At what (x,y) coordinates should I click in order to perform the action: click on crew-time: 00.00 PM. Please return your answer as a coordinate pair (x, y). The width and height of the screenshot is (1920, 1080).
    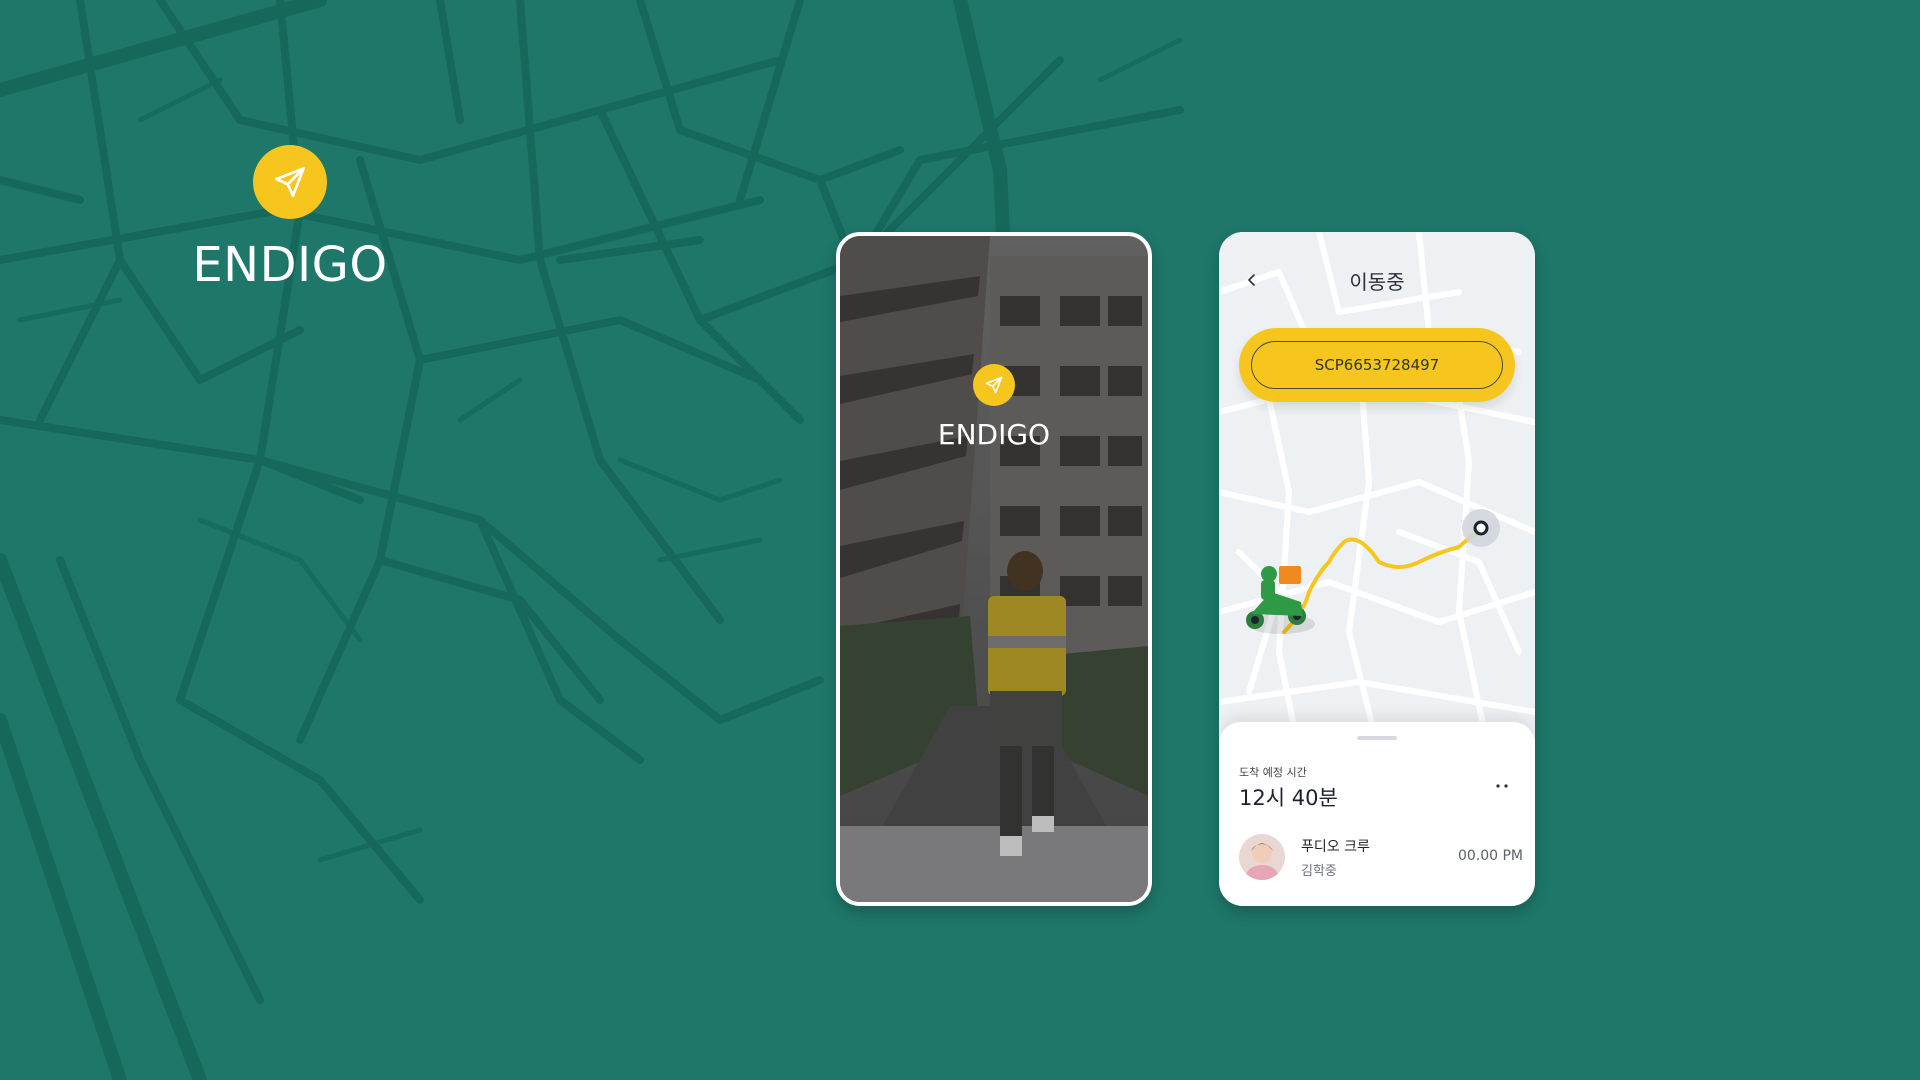
    Looking at the image, I should click on (1490, 856).